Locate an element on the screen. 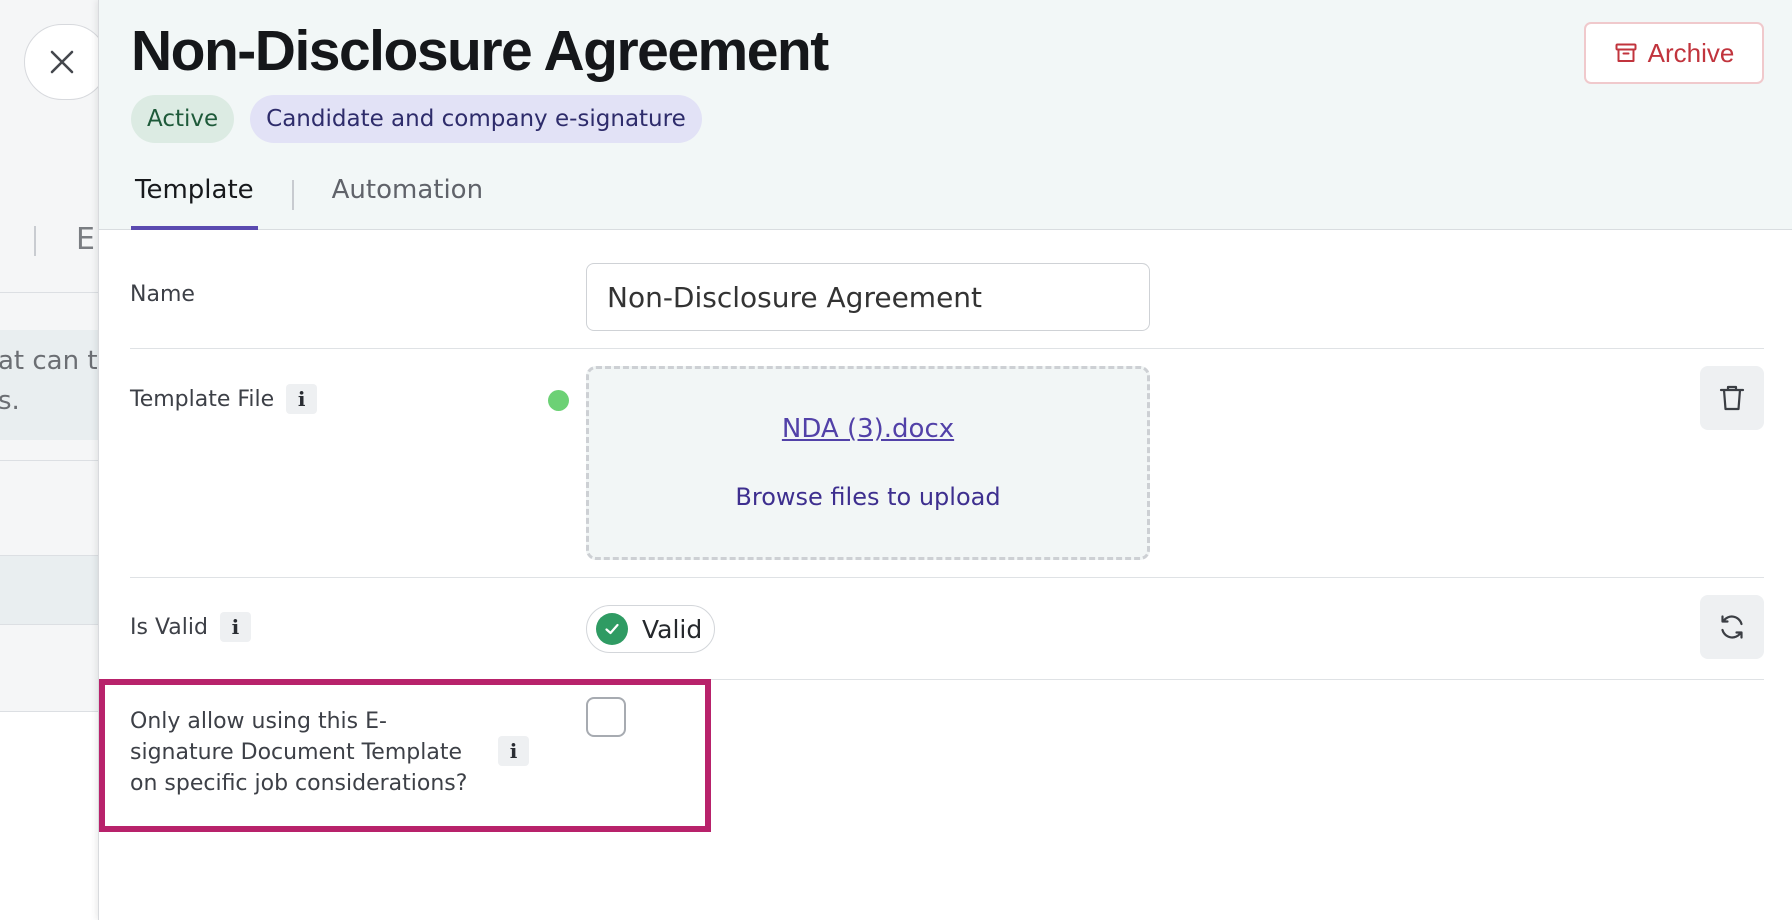 The height and width of the screenshot is (920, 1792). signature-type-badge: Candidate and company e-signature is located at coordinates (476, 119).